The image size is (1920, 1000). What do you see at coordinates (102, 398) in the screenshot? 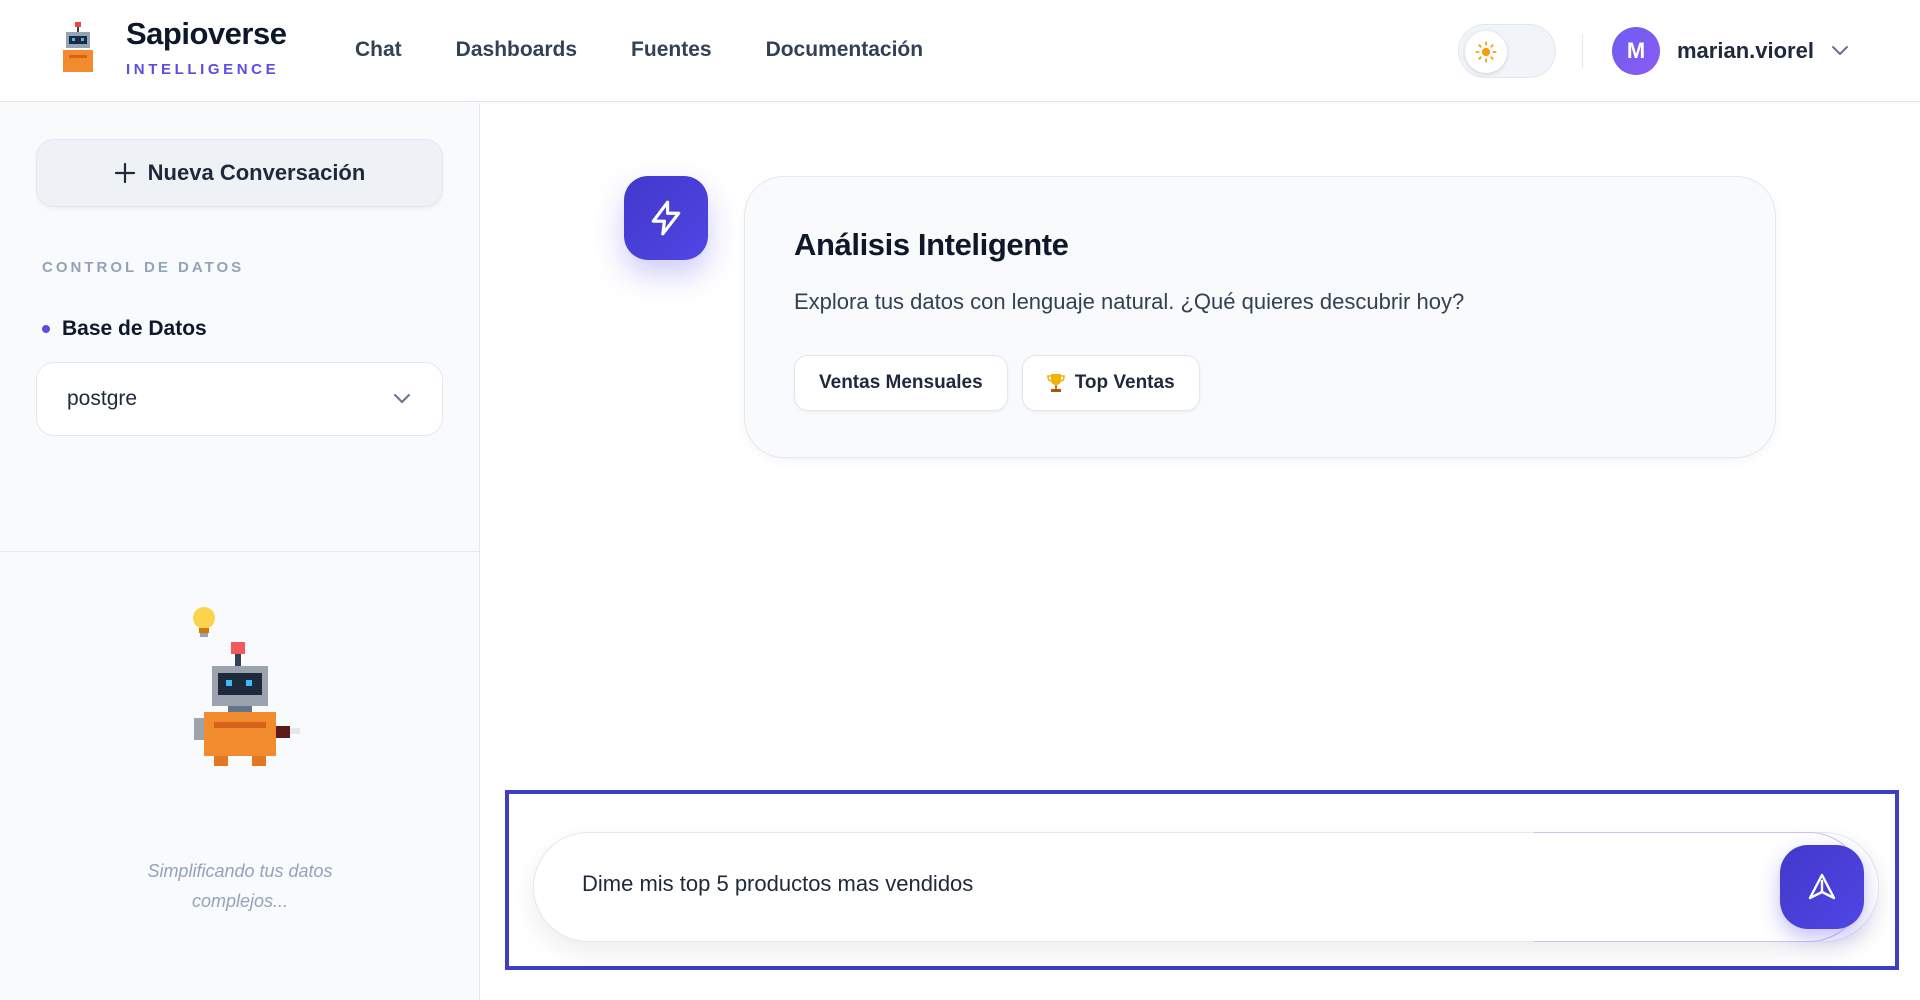
I see `database-select-value: postgre` at bounding box center [102, 398].